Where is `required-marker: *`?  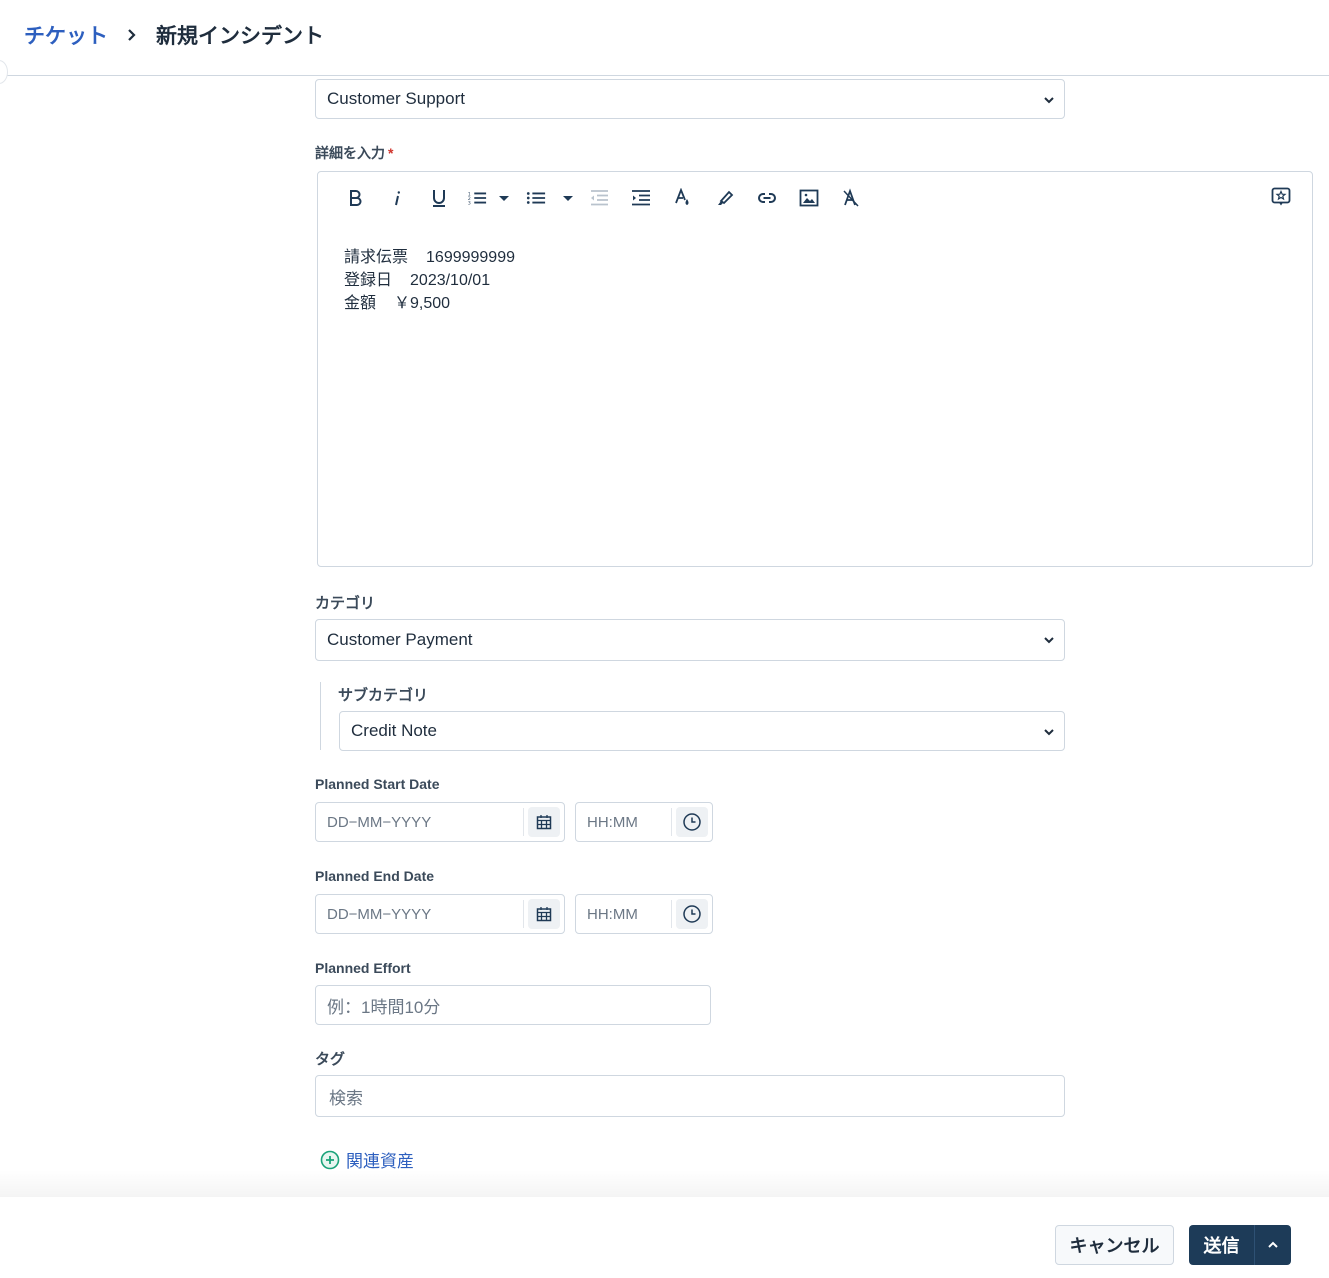
required-marker: * is located at coordinates (391, 153).